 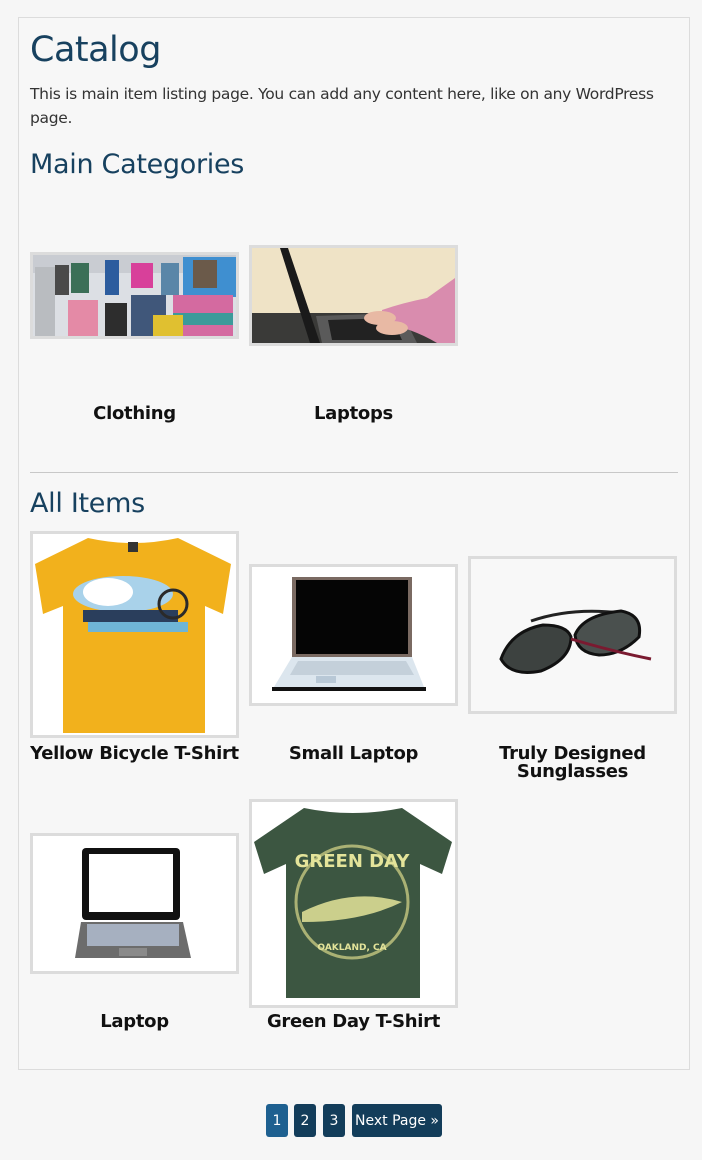 I want to click on section-divider, so click(x=354, y=472).